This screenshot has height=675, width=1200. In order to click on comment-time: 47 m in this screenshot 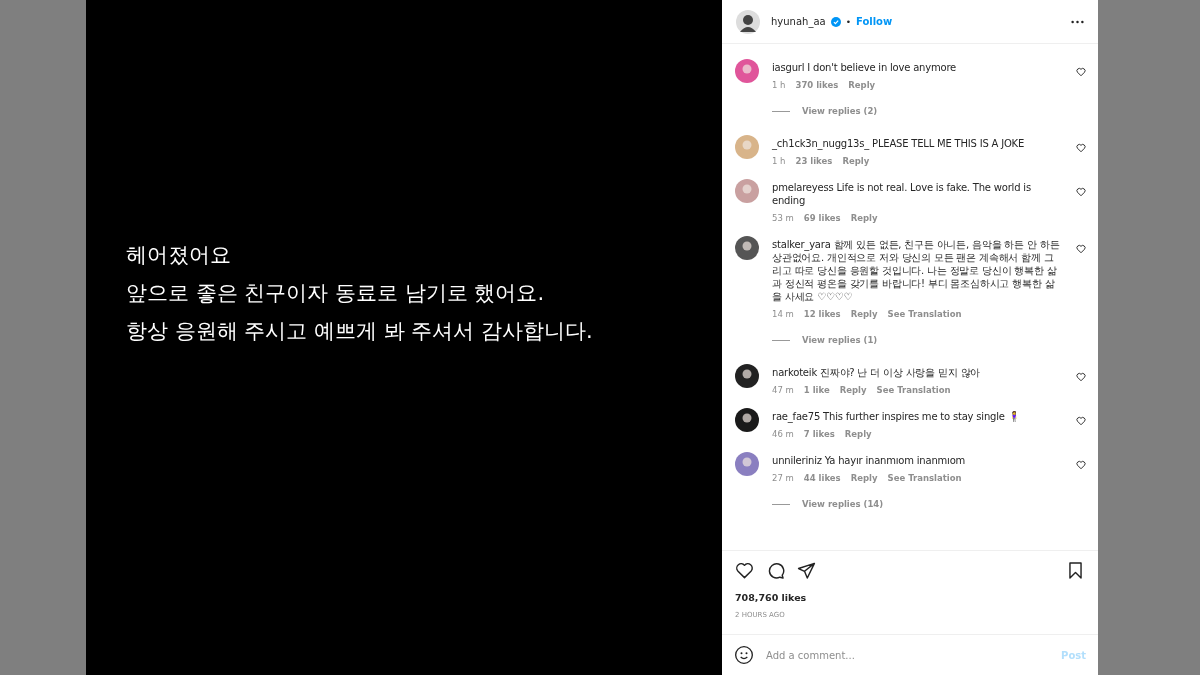, I will do `click(783, 390)`.